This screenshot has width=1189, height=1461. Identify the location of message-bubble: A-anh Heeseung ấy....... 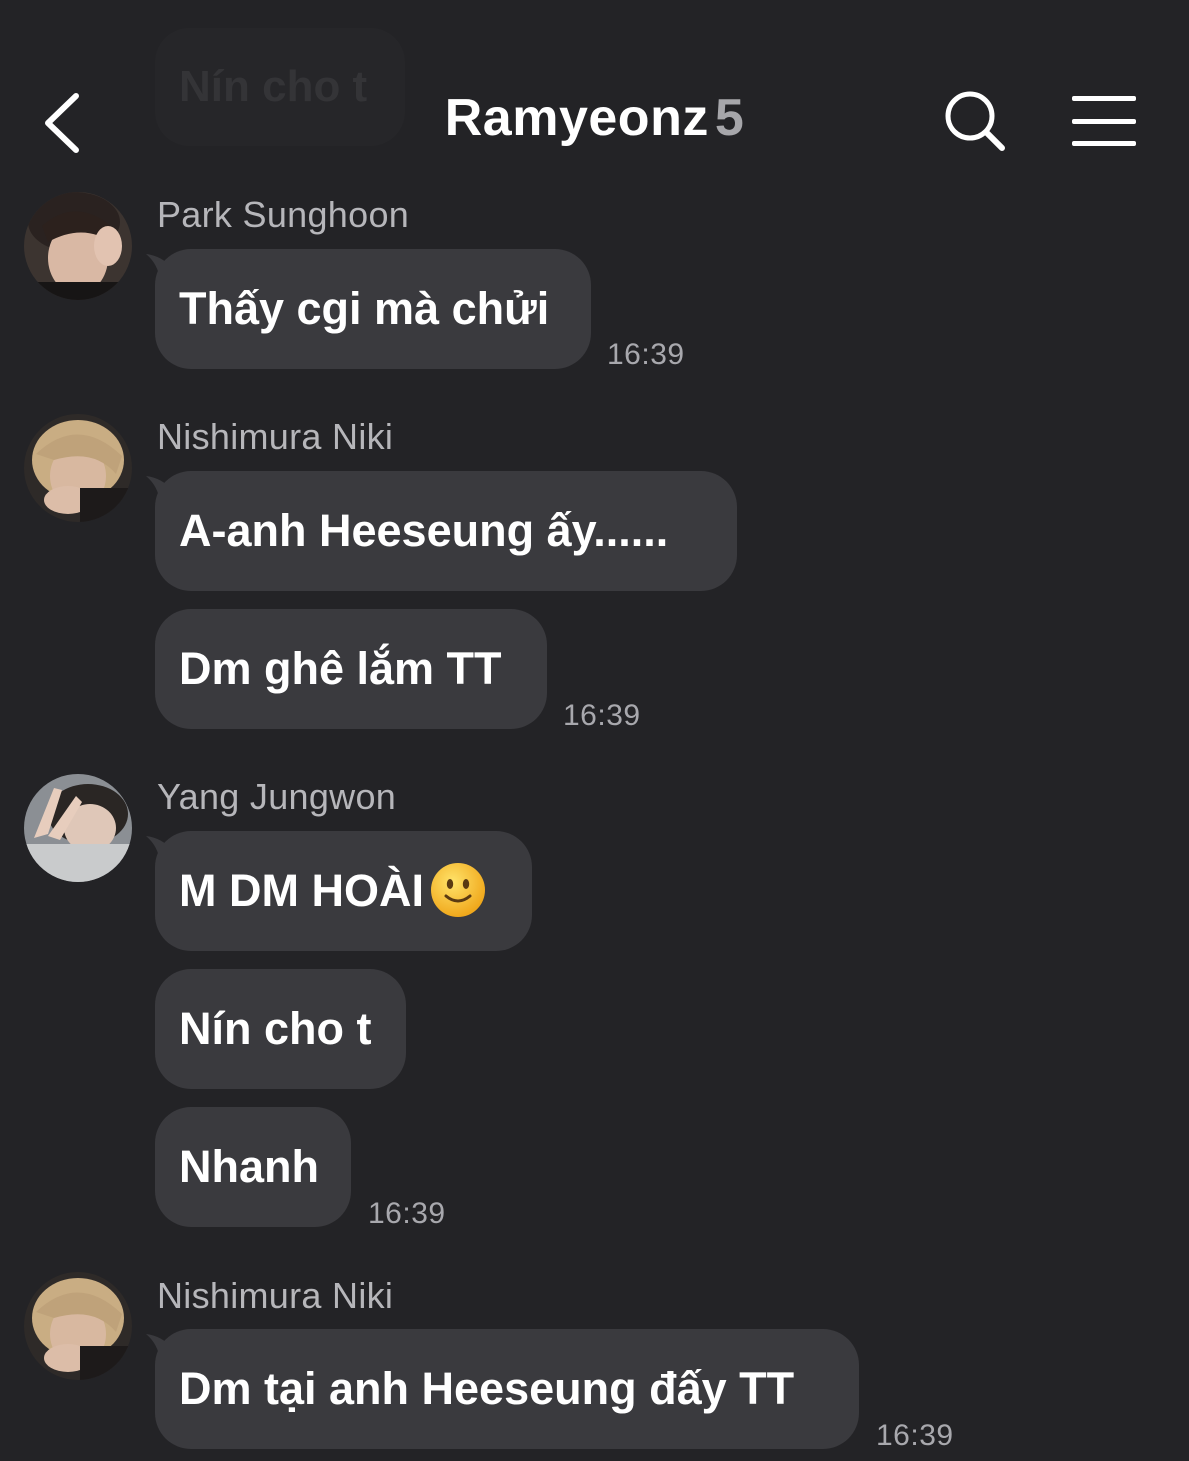
(446, 531).